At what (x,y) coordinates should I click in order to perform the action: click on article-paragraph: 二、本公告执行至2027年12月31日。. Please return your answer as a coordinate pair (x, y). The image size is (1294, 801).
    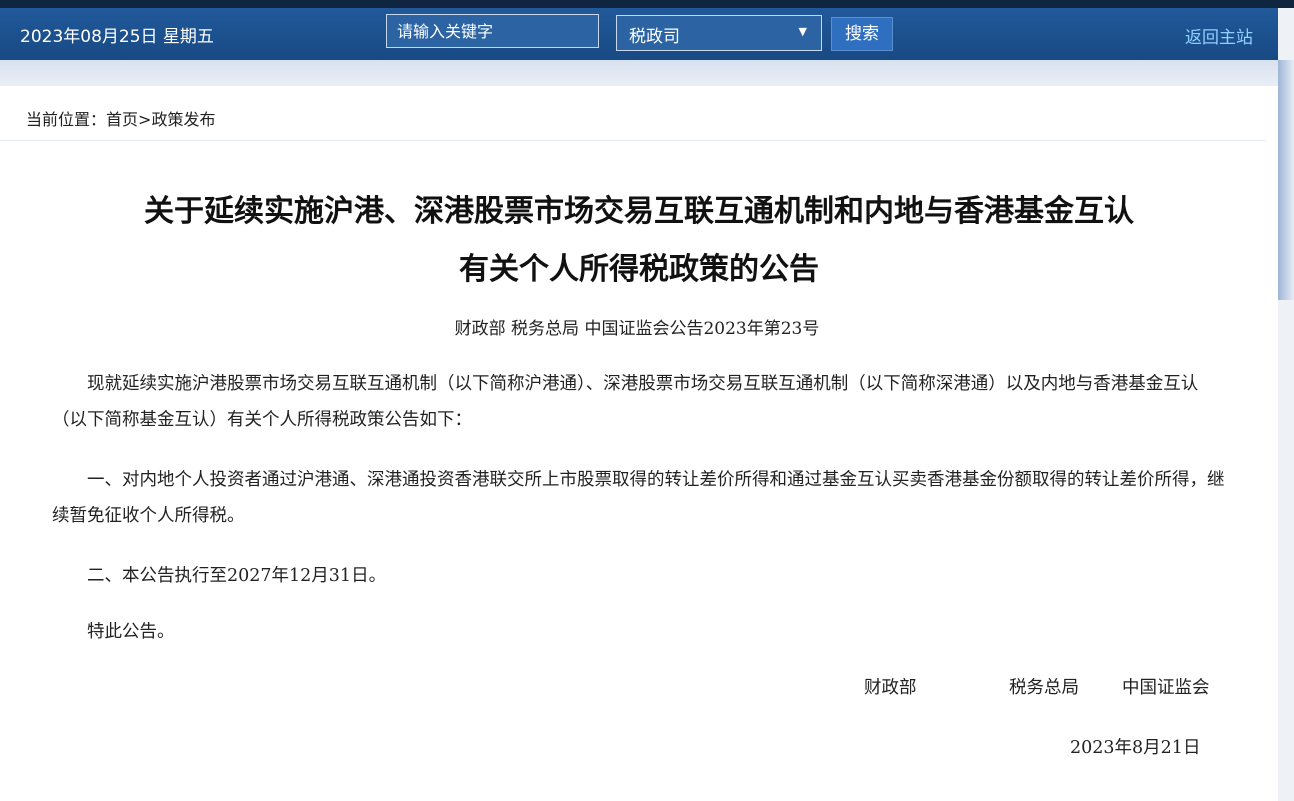
    Looking at the image, I should click on (237, 576).